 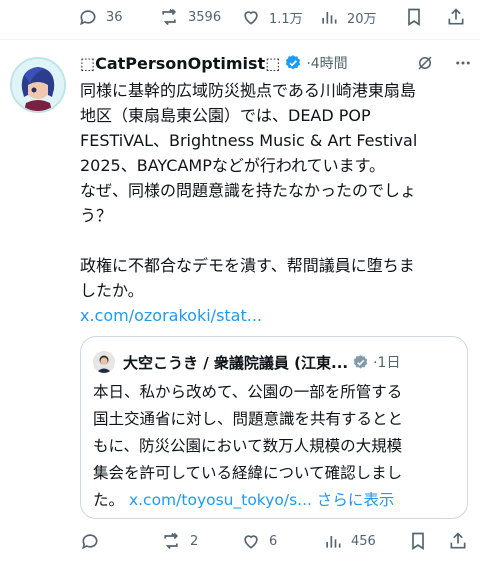 What do you see at coordinates (248, 190) in the screenshot?
I see `tweet-line: なぜ、同様の問題意識を持たなかったのでしょ` at bounding box center [248, 190].